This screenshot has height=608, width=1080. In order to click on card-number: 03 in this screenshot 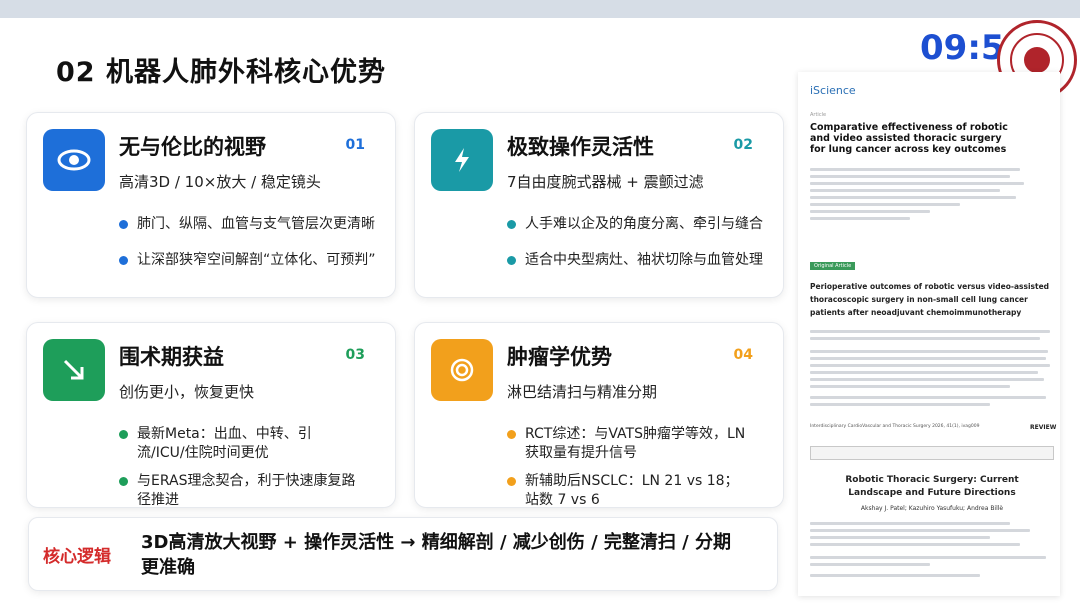, I will do `click(355, 355)`.